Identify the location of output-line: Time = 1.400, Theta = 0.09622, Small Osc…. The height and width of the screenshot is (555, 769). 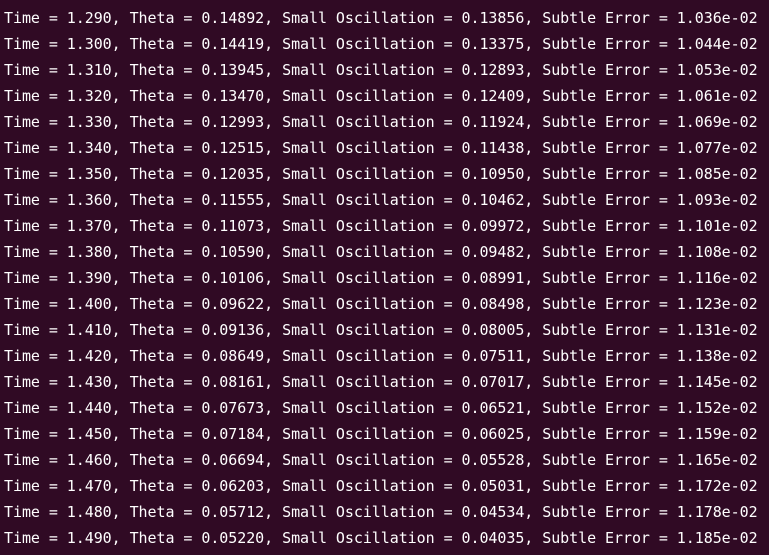
(381, 304).